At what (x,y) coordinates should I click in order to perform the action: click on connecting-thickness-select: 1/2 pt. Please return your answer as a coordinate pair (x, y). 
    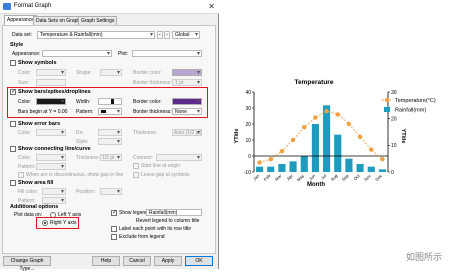
    Looking at the image, I should click on (111, 157).